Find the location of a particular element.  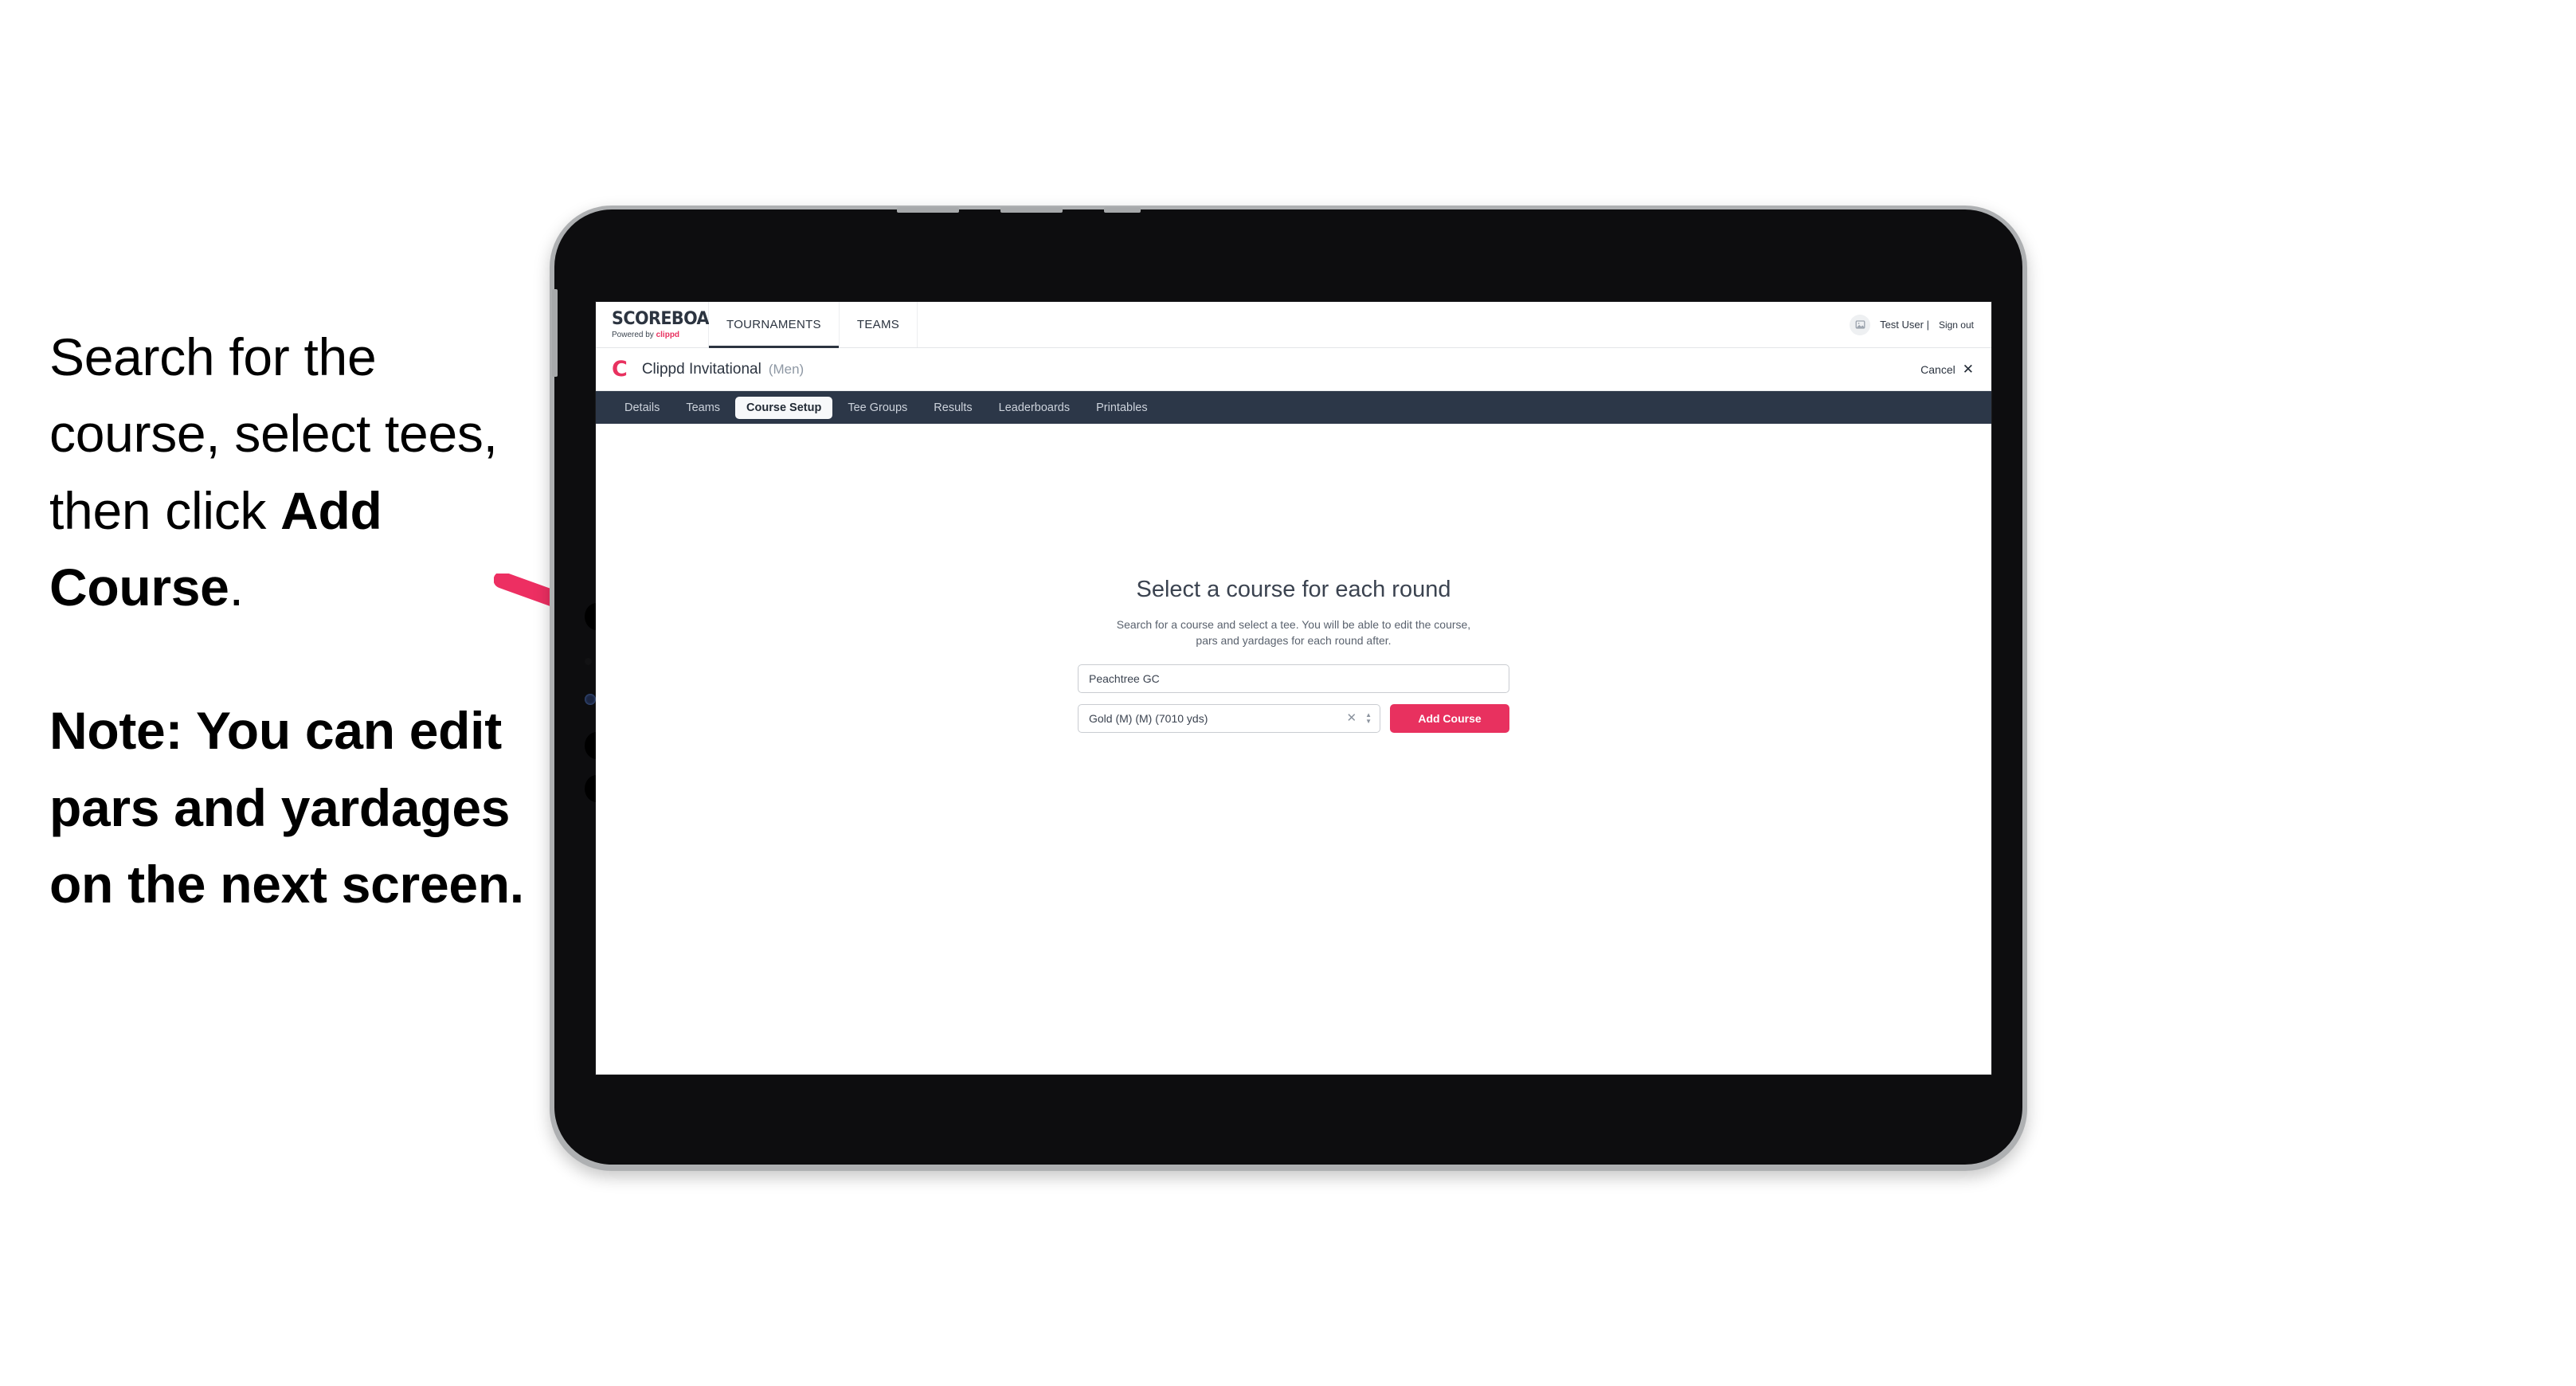

volume-down-button is located at coordinates (1031, 210).